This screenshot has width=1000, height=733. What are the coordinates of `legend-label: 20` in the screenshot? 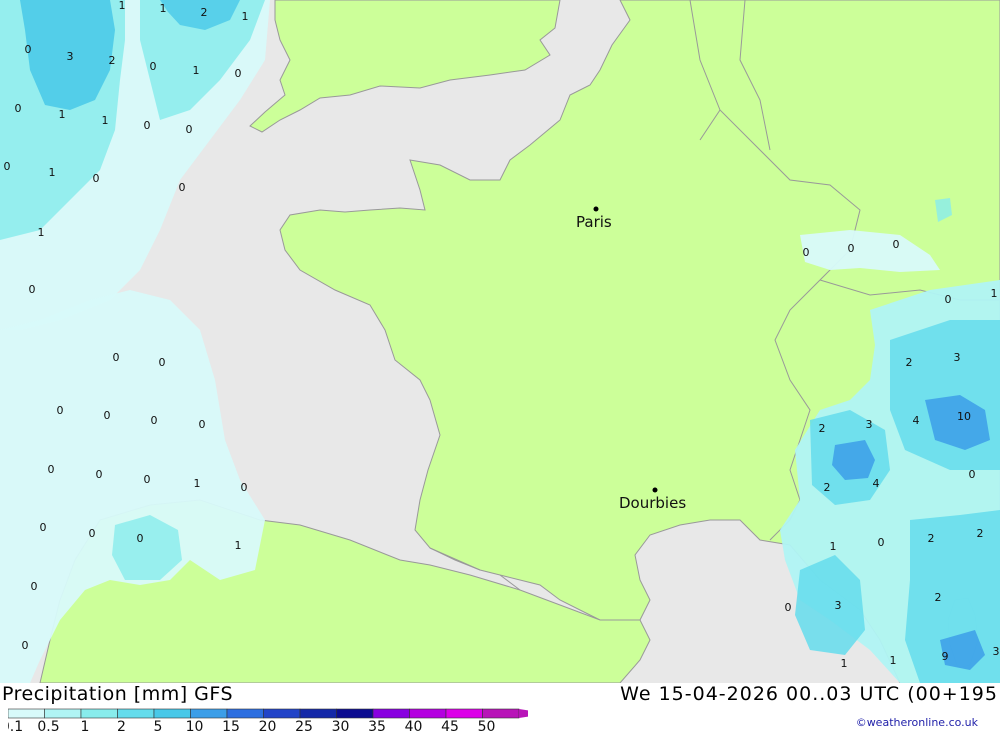 It's located at (268, 726).